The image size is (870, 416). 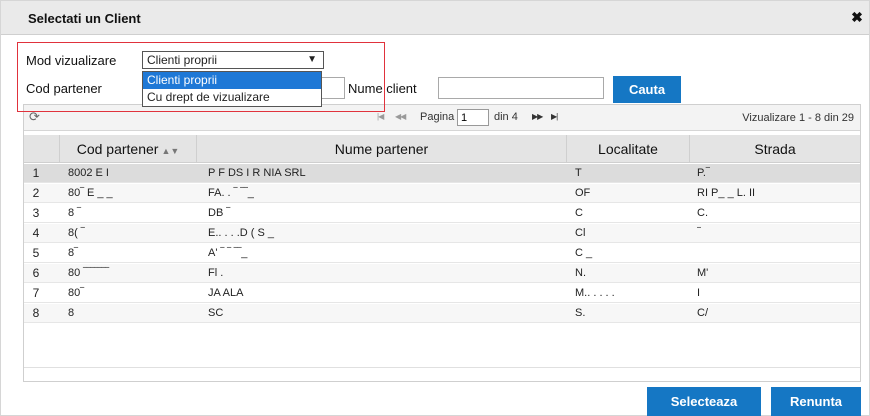 I want to click on table-row: 8 8 SC S. C/, so click(x=442, y=313).